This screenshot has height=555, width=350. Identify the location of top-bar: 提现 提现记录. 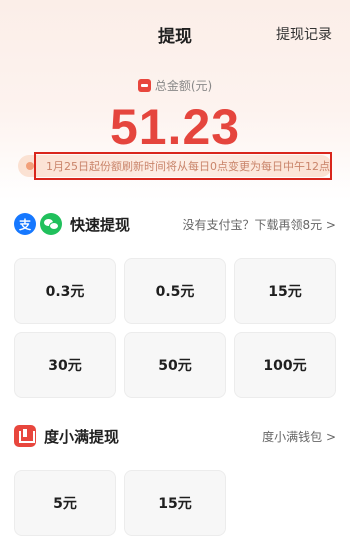
(175, 33).